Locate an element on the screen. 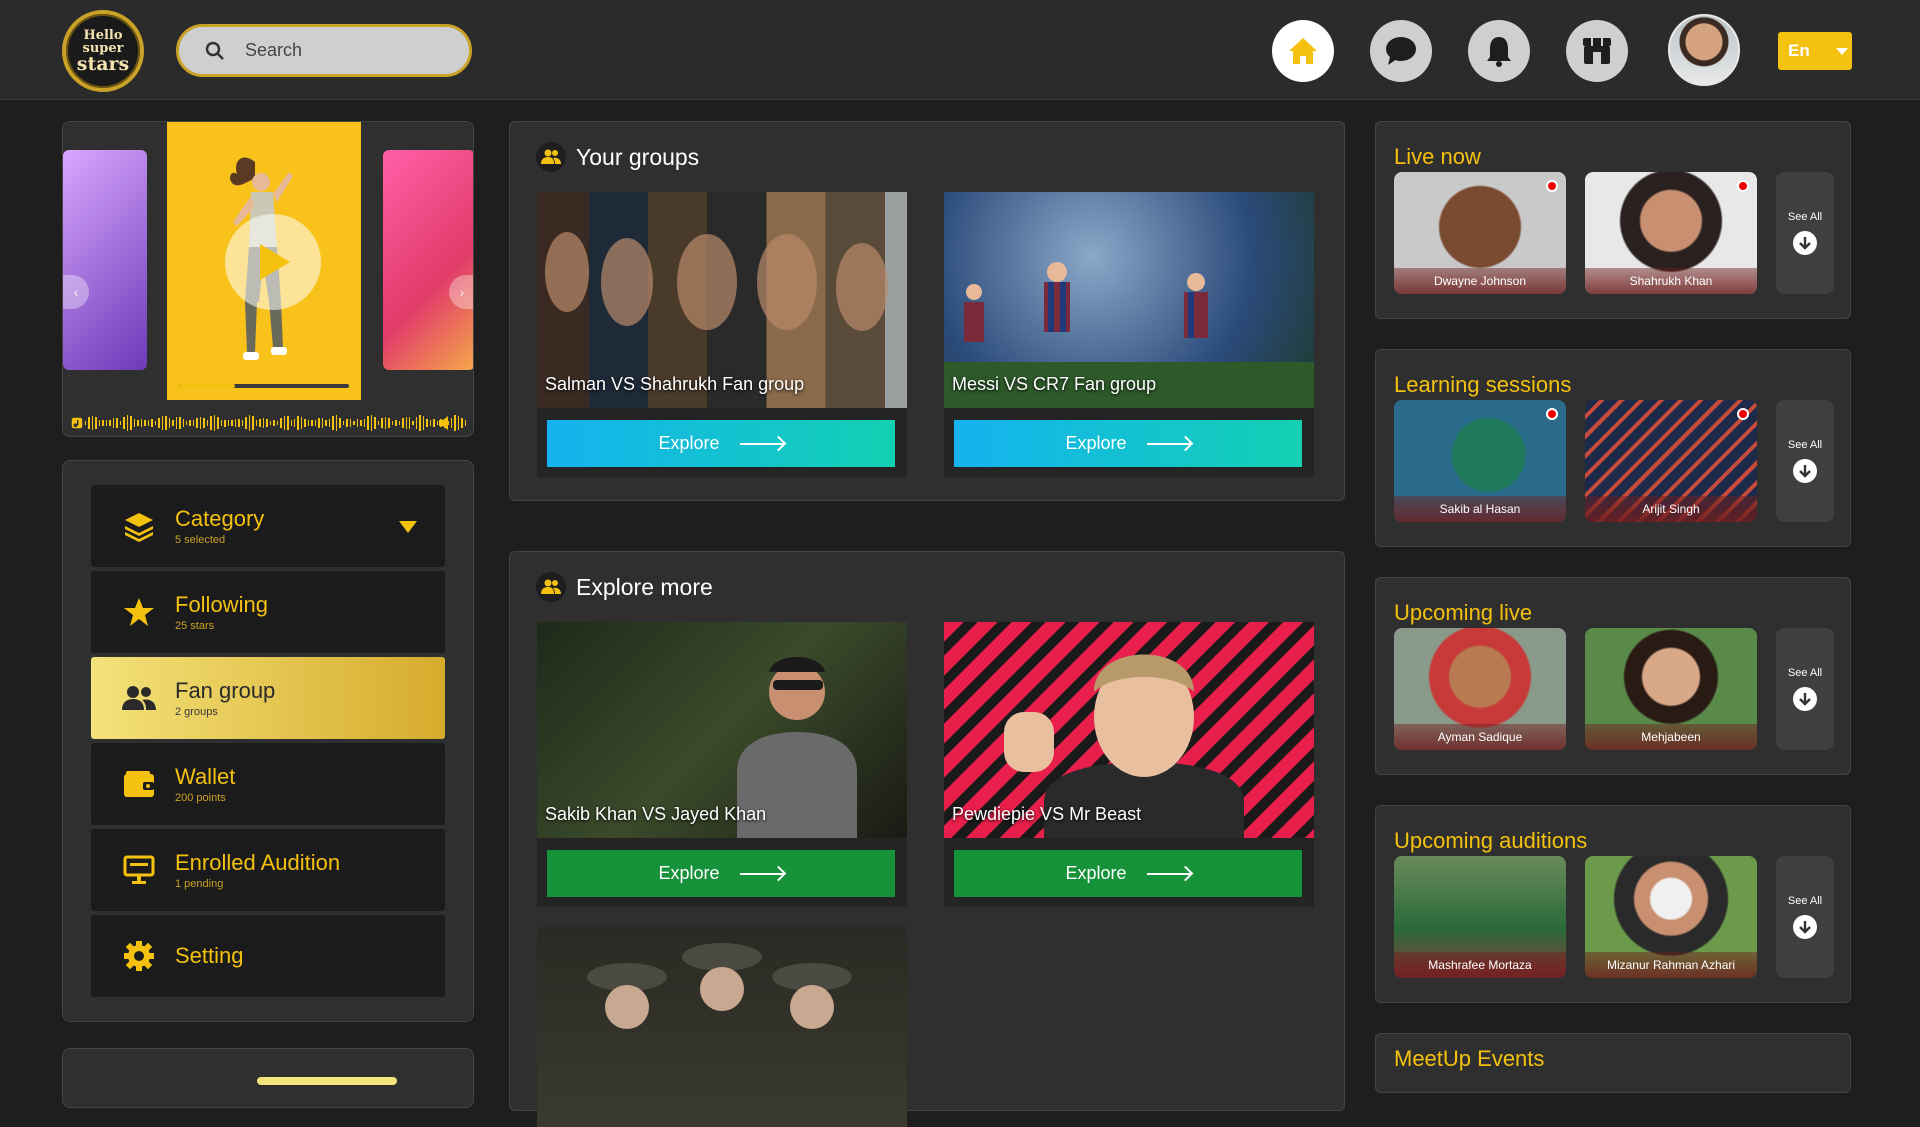 The width and height of the screenshot is (1920, 1127). group-card: Messi VS CR7 Fan group Explore is located at coordinates (1129, 334).